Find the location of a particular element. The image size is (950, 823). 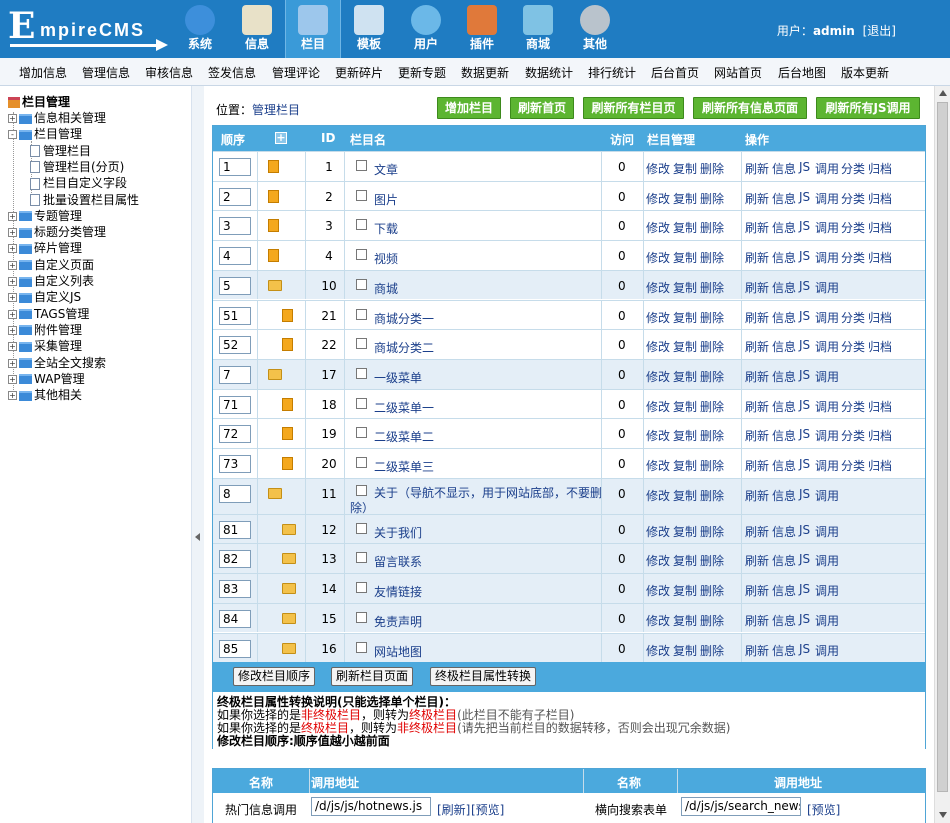

column-name-link: 二级菜单一 is located at coordinates (404, 407).